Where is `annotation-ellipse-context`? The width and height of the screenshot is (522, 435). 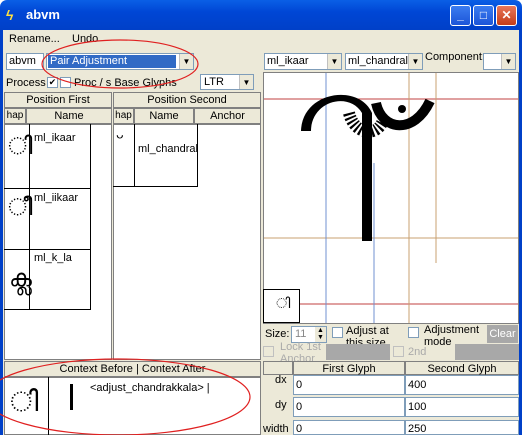
annotation-ellipse-context is located at coordinates (125, 396).